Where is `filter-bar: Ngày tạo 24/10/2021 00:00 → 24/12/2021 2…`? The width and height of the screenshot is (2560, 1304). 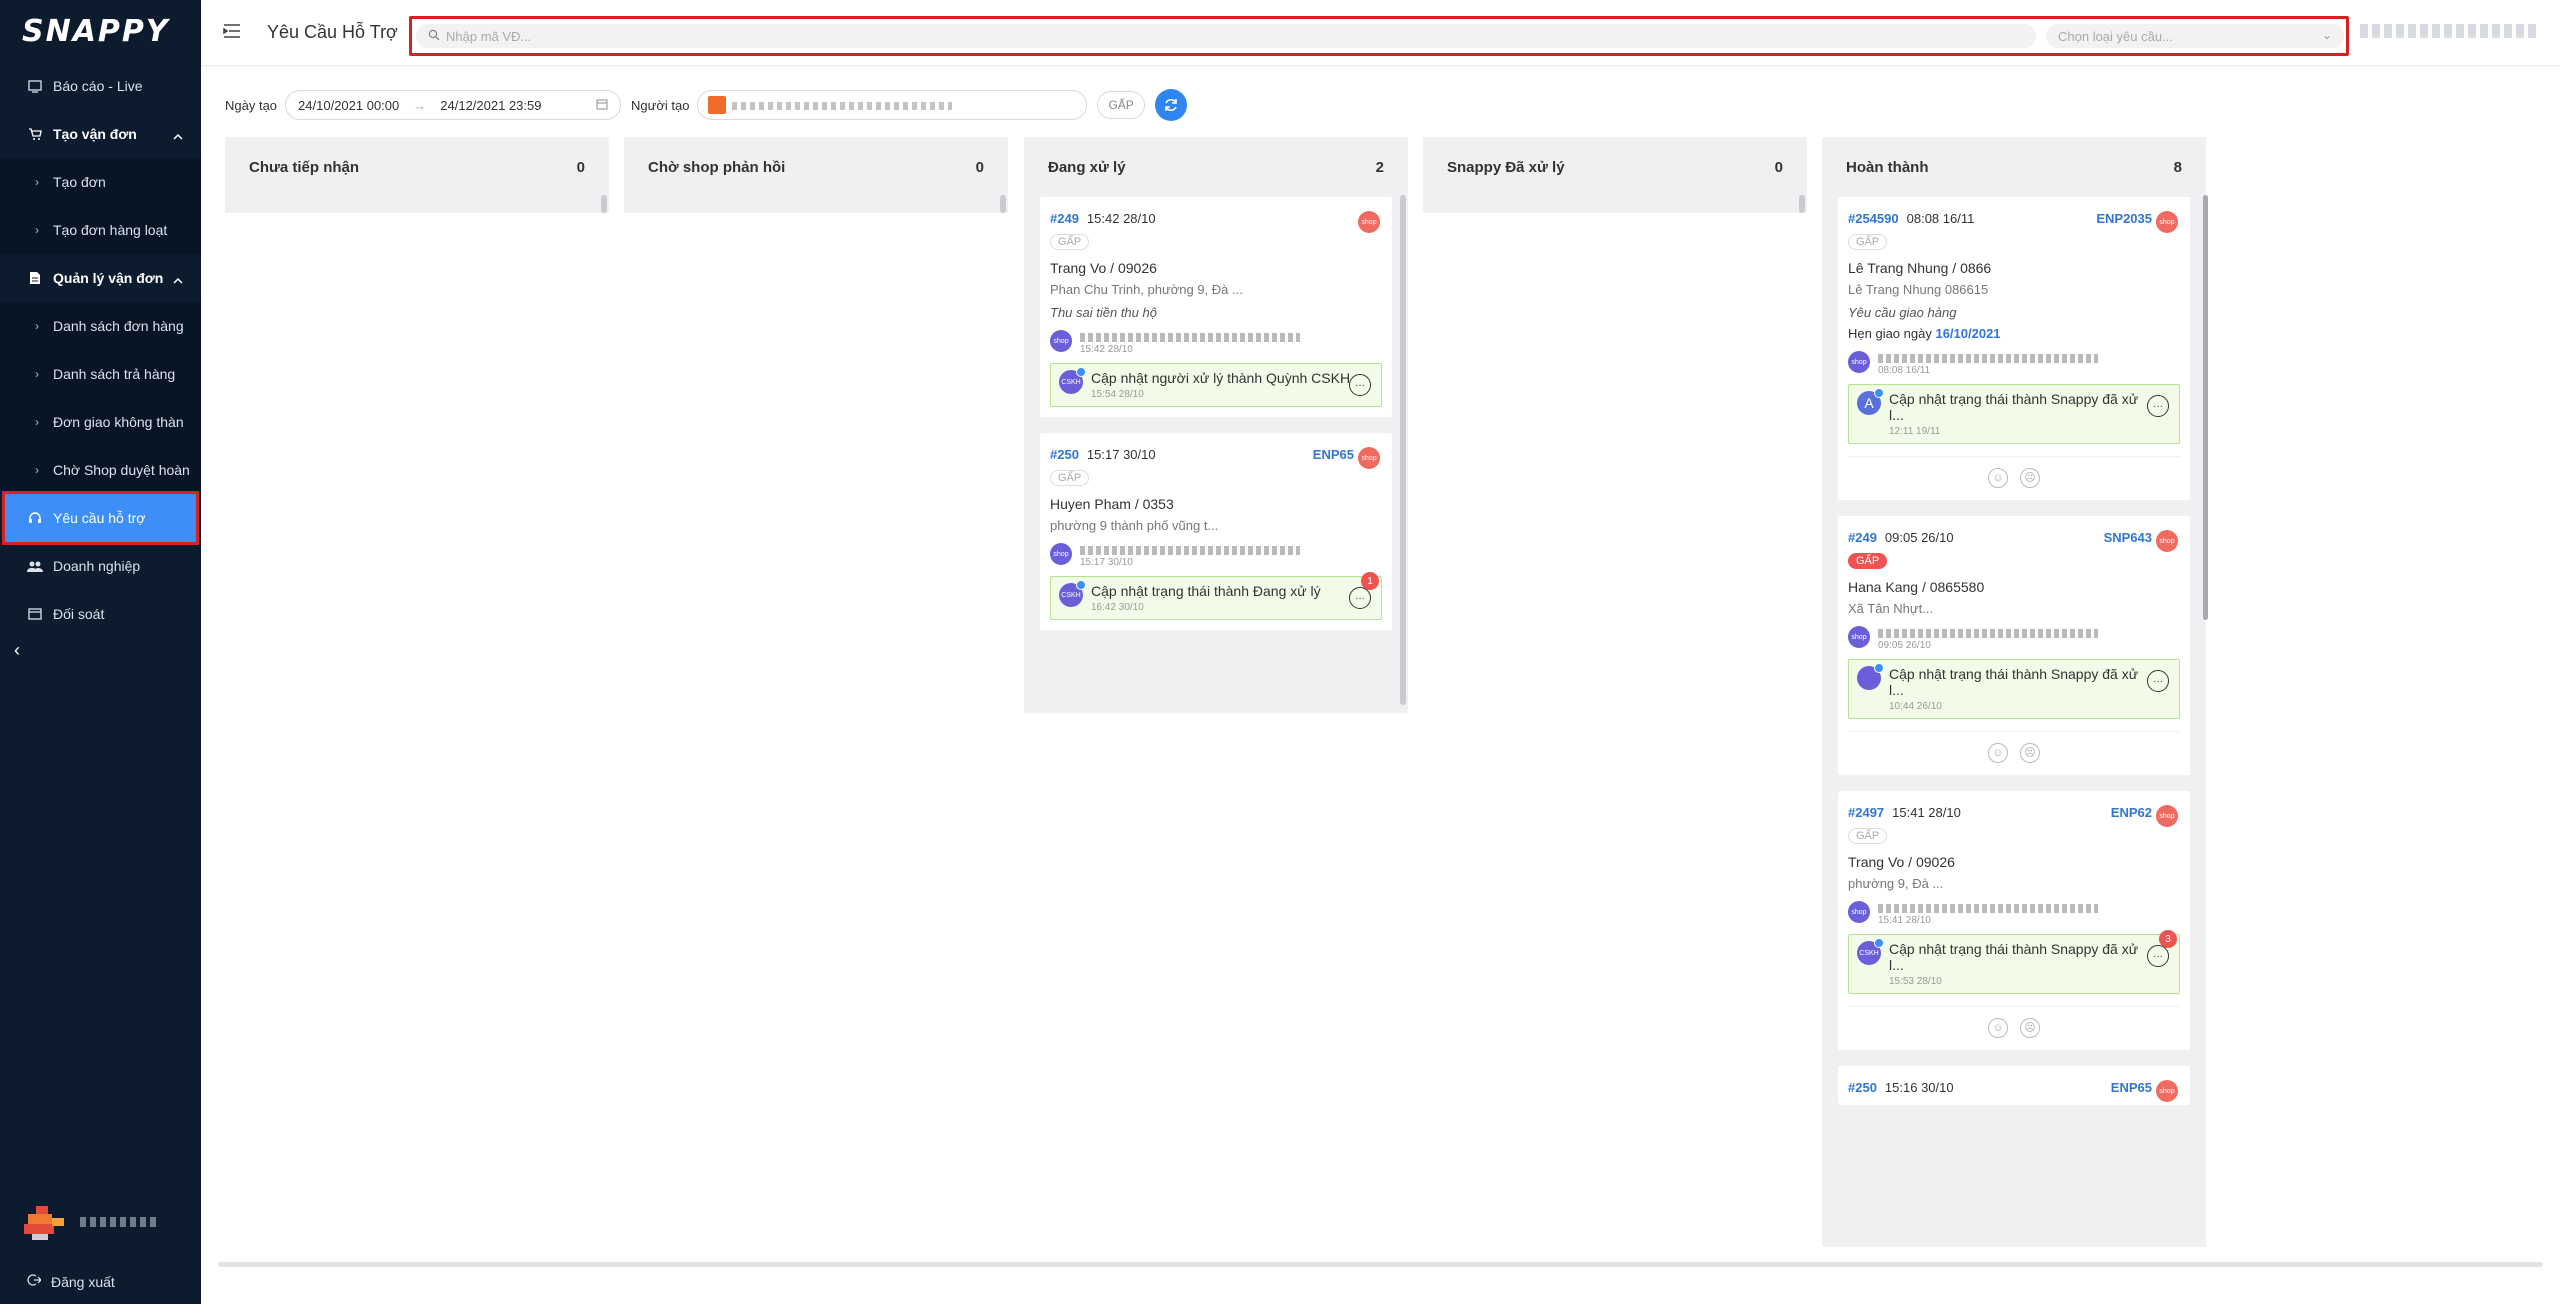
filter-bar: Ngày tạo 24/10/2021 00:00 → 24/12/2021 2… is located at coordinates (706, 105).